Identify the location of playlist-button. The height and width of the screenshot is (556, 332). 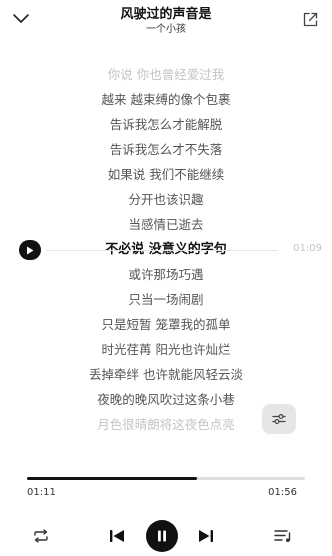
(283, 536).